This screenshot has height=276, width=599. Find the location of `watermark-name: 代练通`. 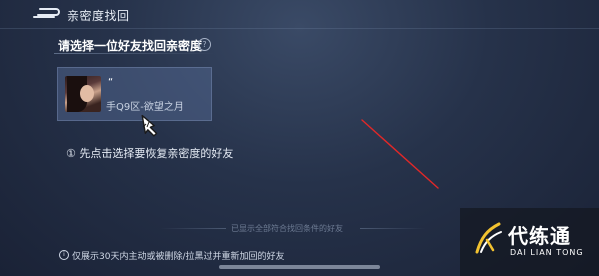

watermark-name: 代练通 is located at coordinates (539, 236).